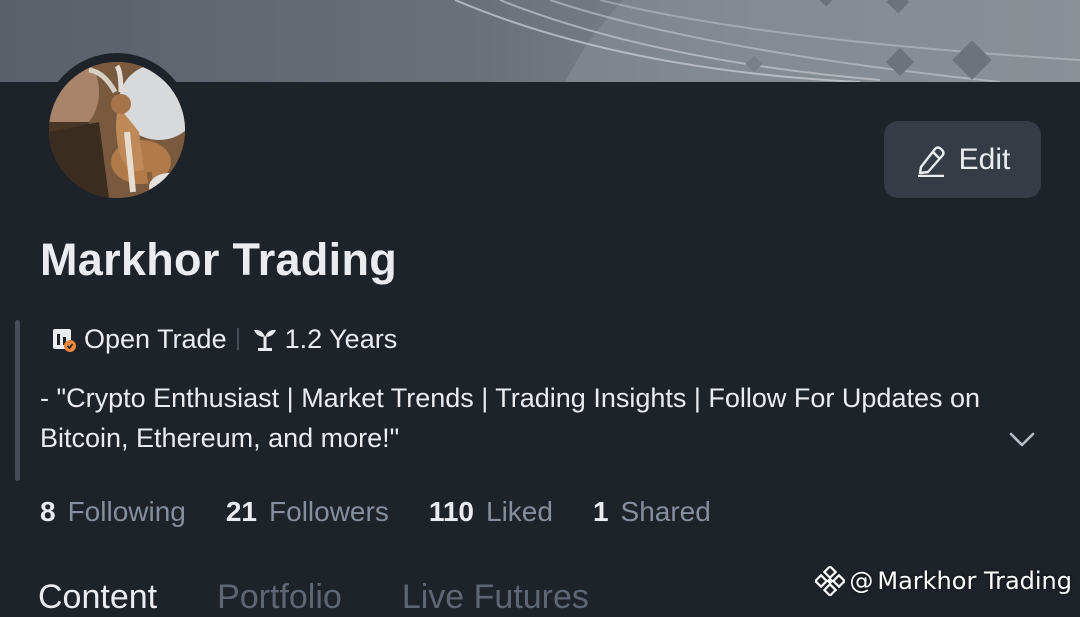 The height and width of the screenshot is (617, 1080). I want to click on profile-tags: Open Trade 1.2 Years, so click(223, 339).